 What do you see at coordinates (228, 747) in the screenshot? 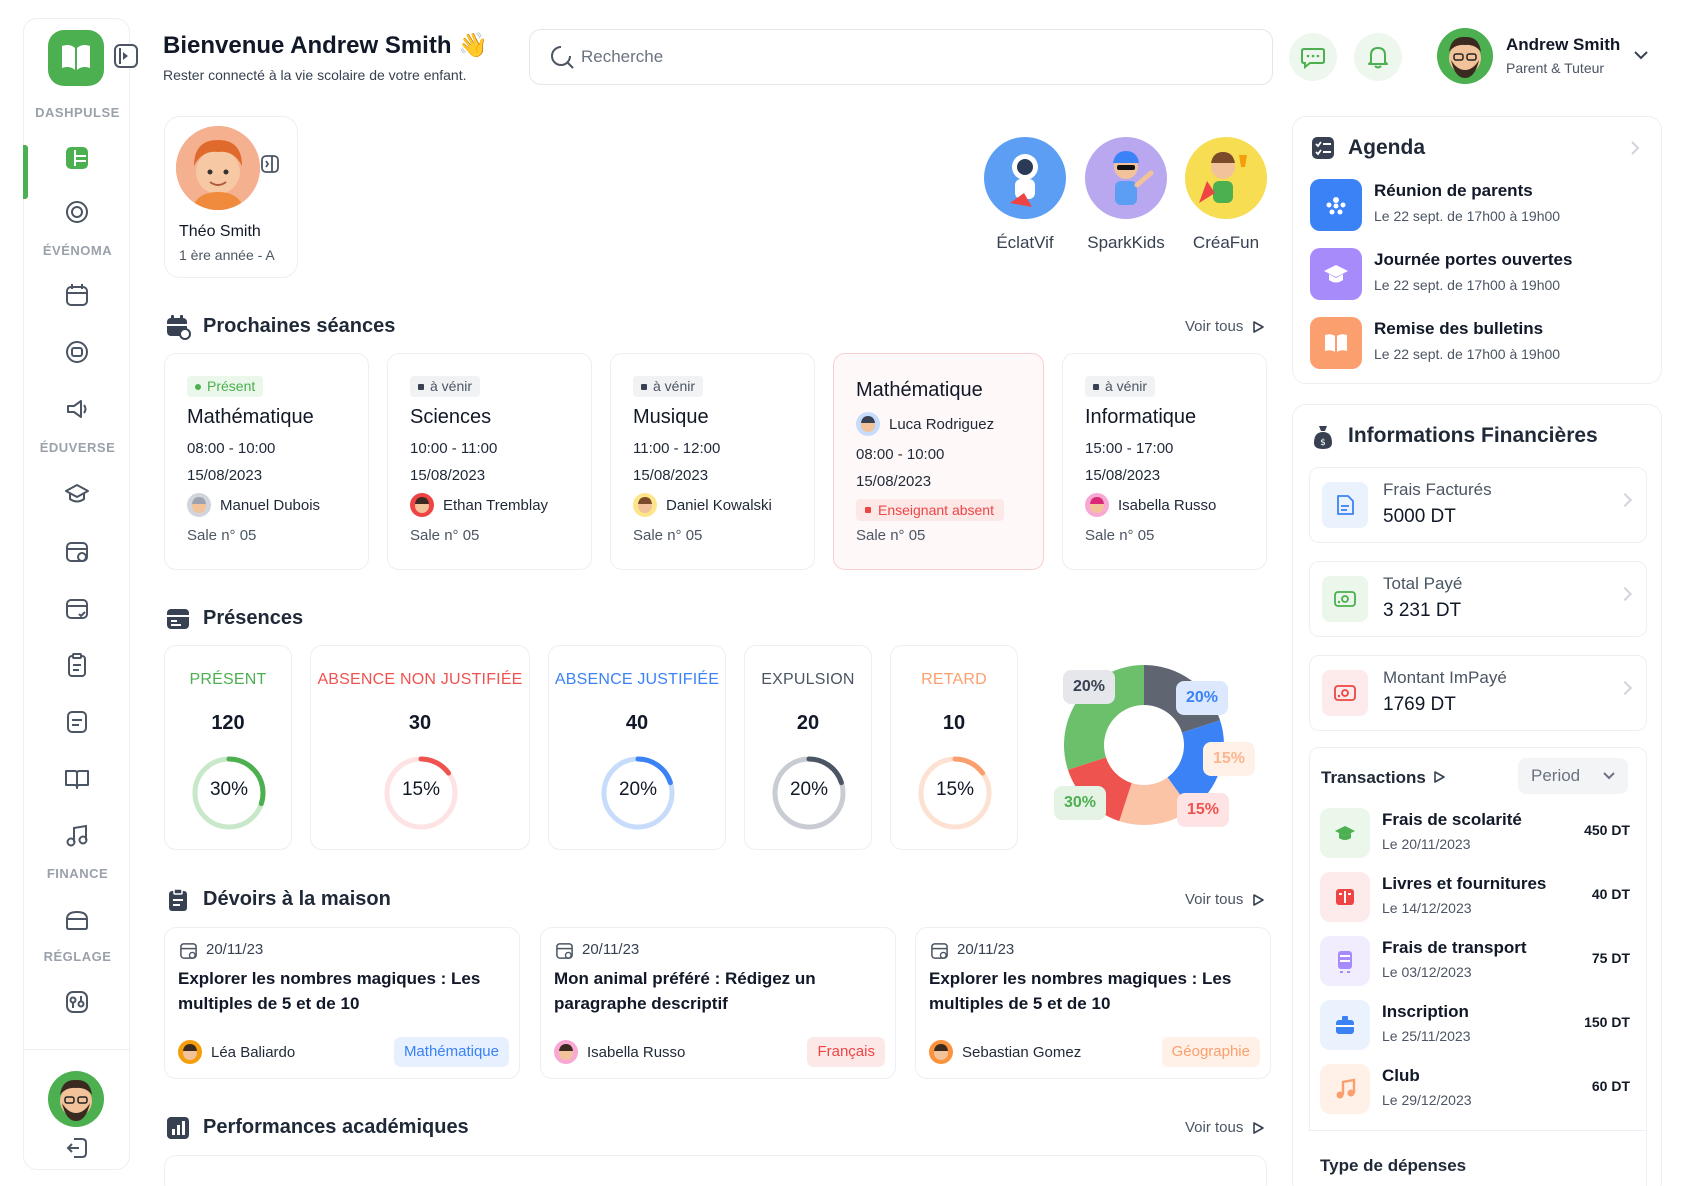
I see `presence-card: PRÉSENT 120 30%` at bounding box center [228, 747].